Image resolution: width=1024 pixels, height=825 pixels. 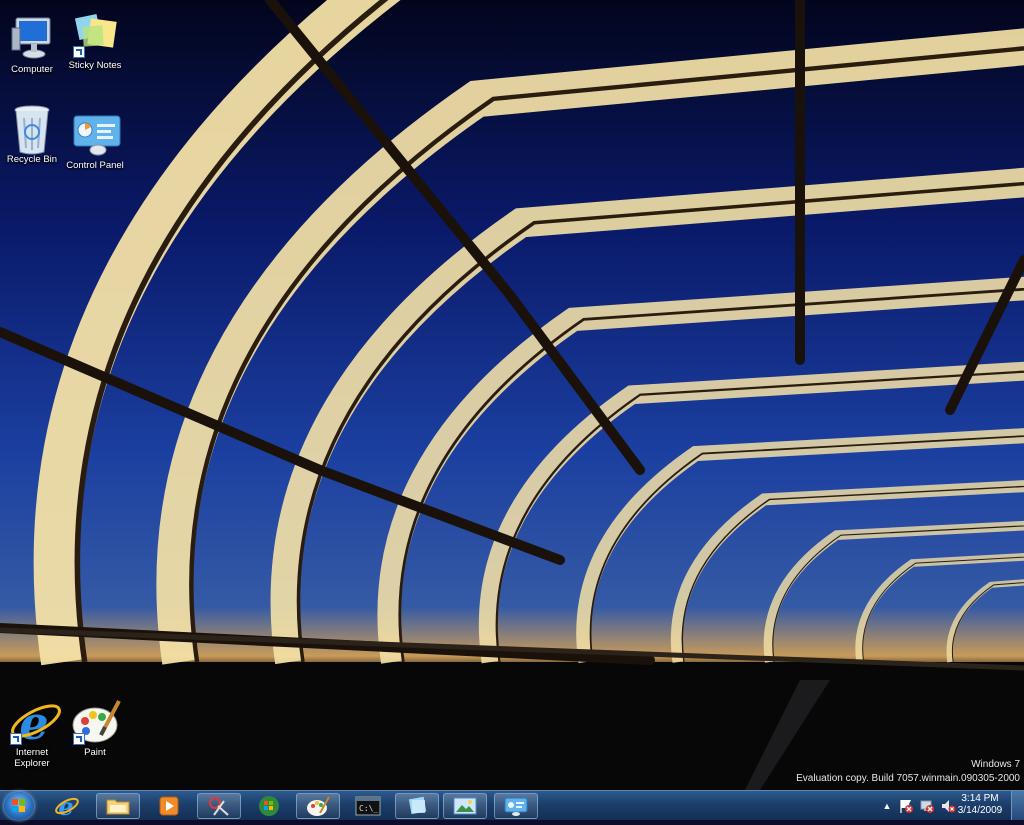 I want to click on windows-logo-icon, so click(x=18, y=805).